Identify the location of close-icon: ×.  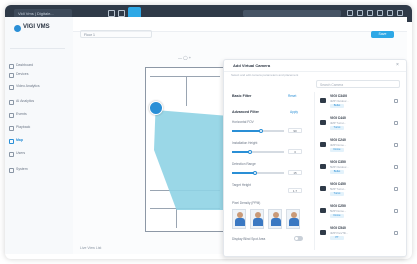
(397, 65).